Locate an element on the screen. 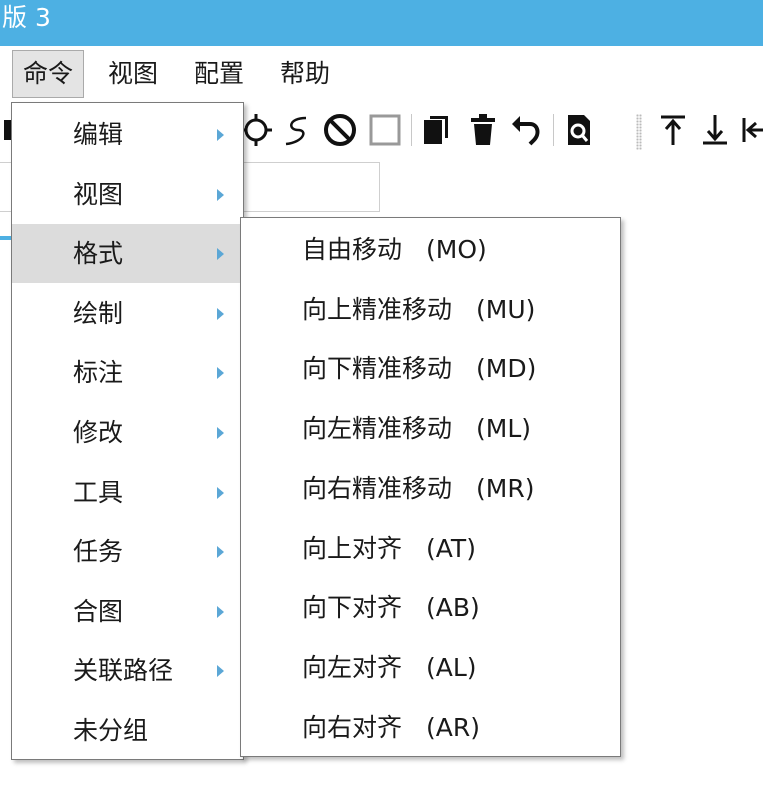 This screenshot has width=763, height=811. submenu-item: 向右精准移动 (MR) is located at coordinates (430, 487).